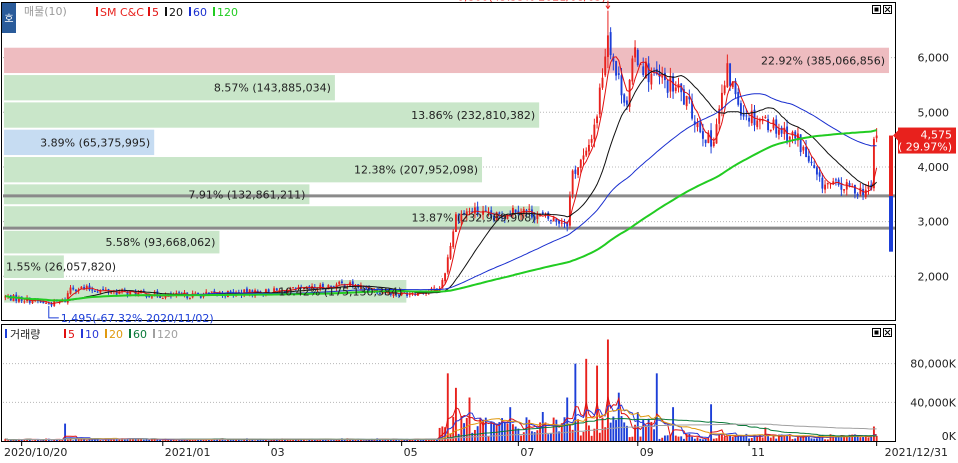 The image size is (958, 463). I want to click on date-label: 11, so click(758, 452).